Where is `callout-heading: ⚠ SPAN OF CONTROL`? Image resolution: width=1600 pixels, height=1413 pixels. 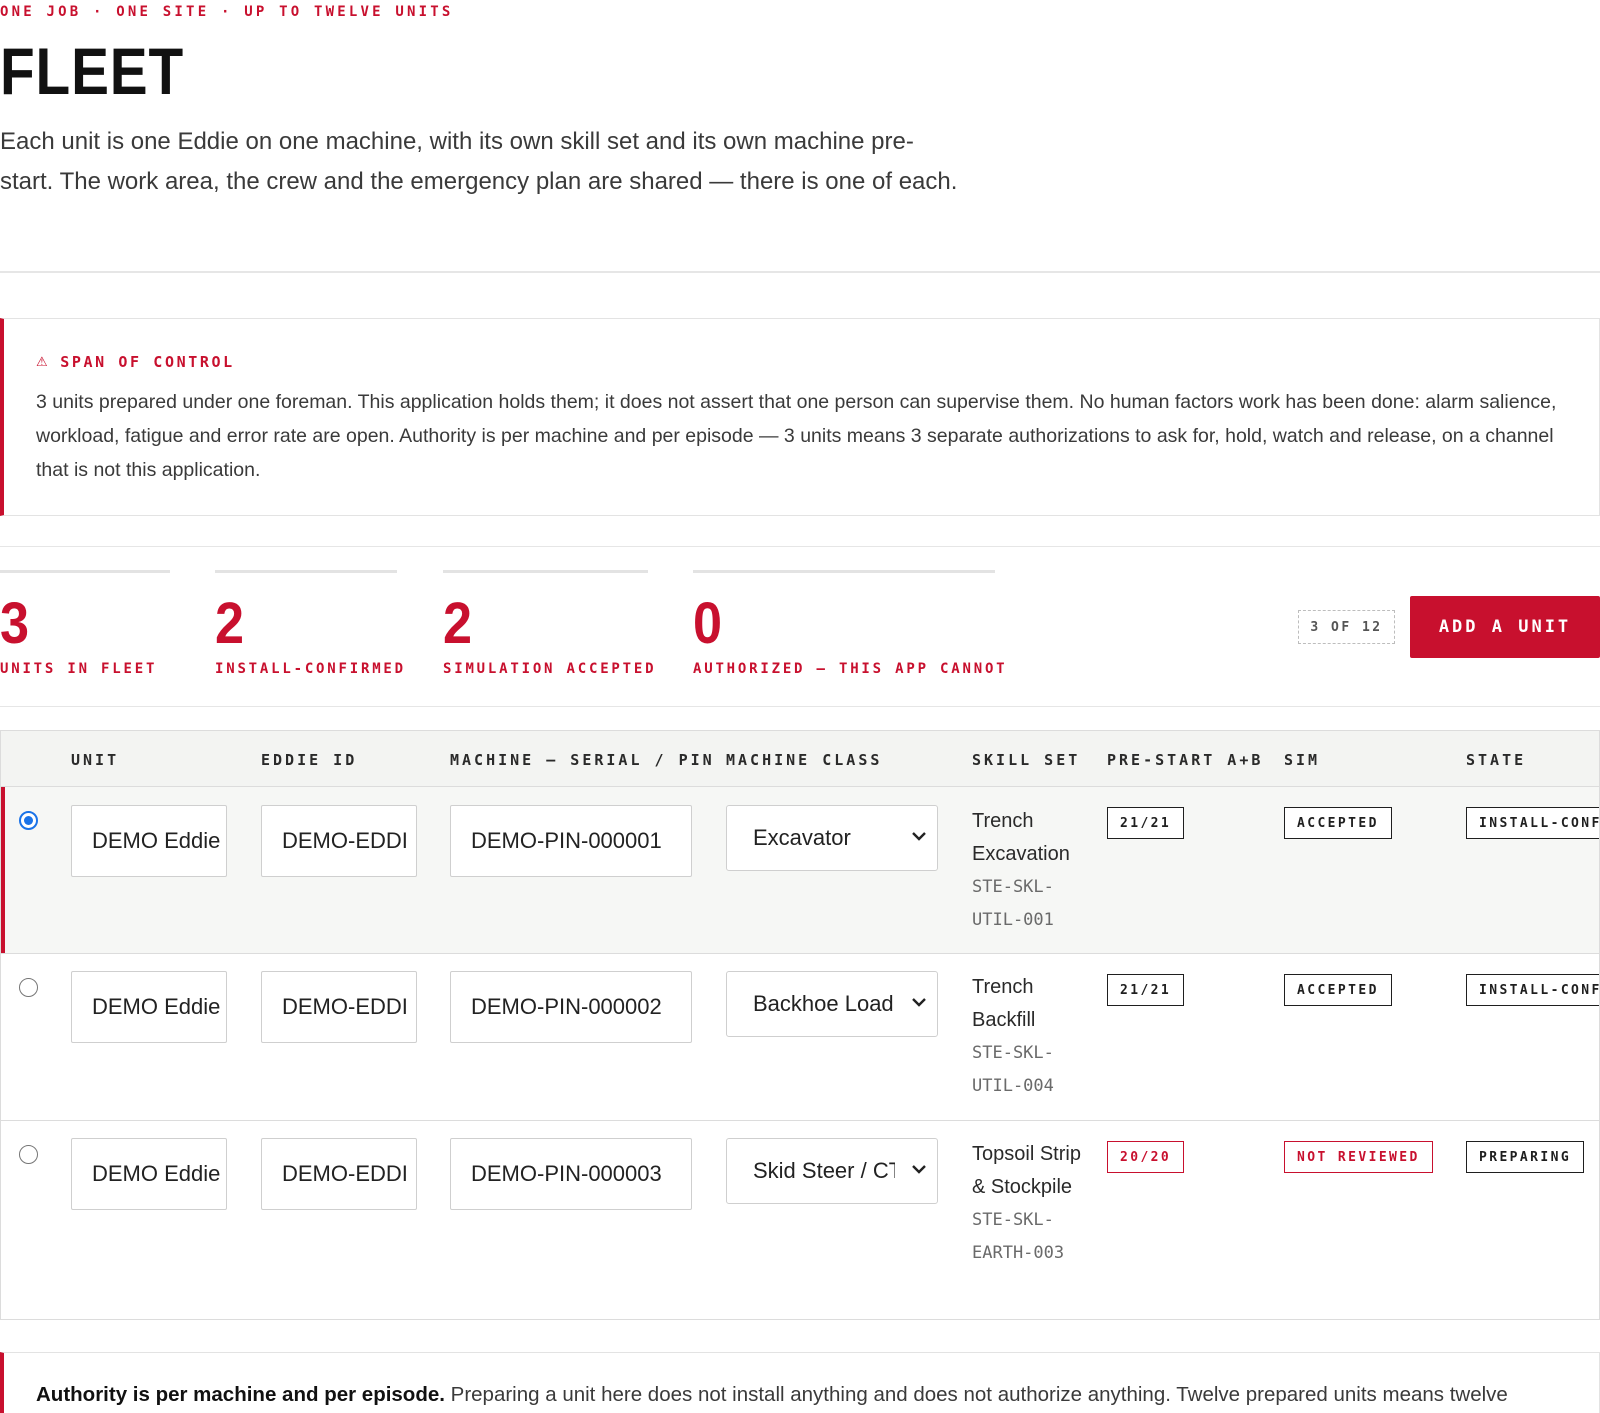
callout-heading: ⚠ SPAN OF CONTROL is located at coordinates (801, 362).